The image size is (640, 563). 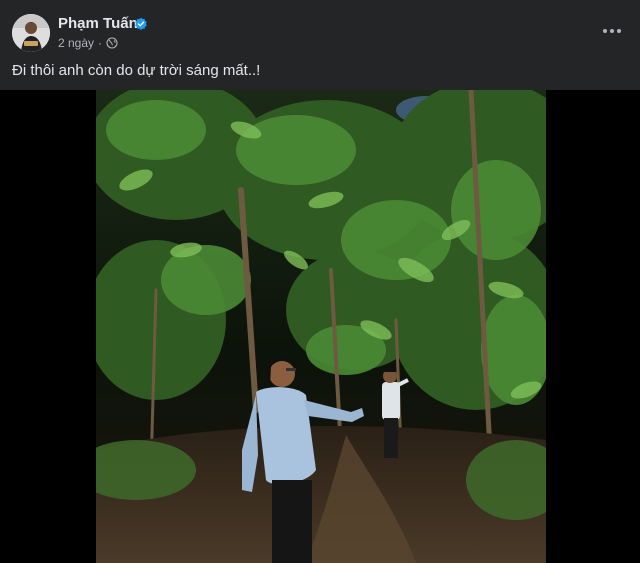 I want to click on globe-icon, so click(x=112, y=43).